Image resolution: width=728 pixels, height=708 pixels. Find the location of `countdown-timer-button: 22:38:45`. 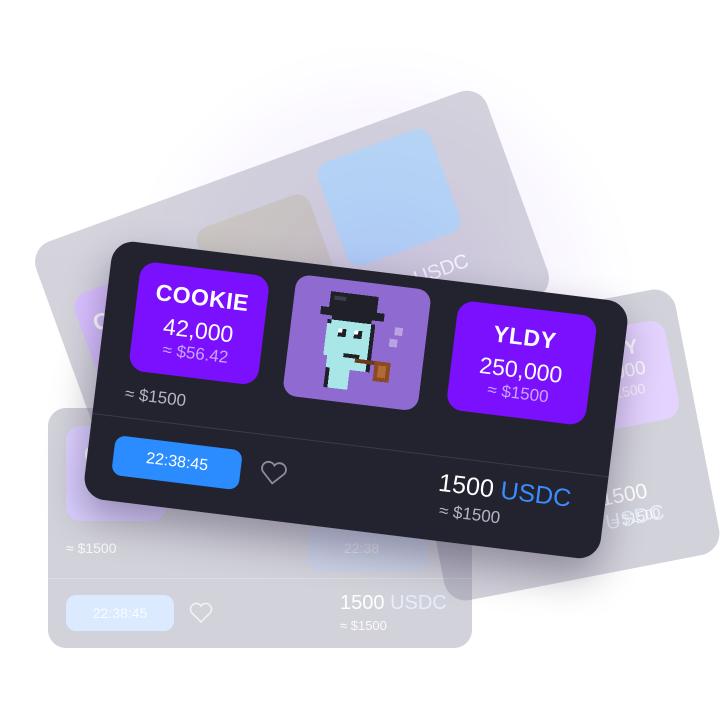

countdown-timer-button: 22:38:45 is located at coordinates (177, 463).